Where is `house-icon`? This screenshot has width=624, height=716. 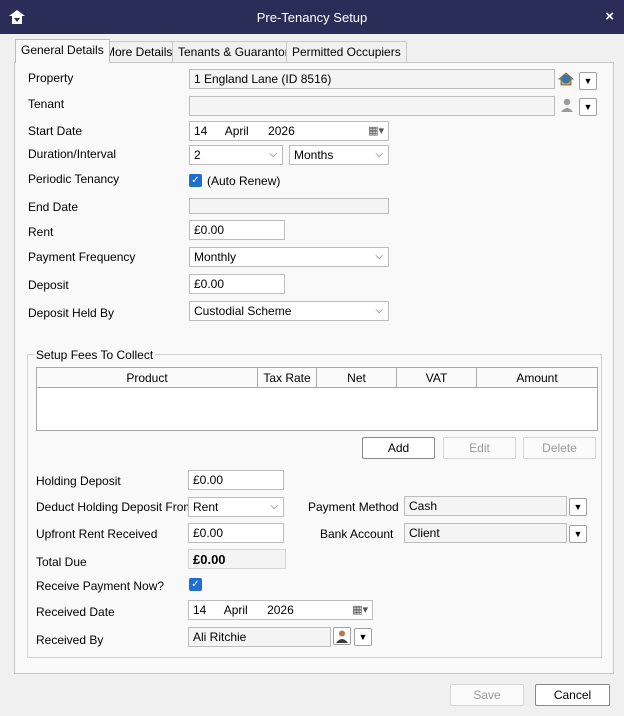 house-icon is located at coordinates (566, 80).